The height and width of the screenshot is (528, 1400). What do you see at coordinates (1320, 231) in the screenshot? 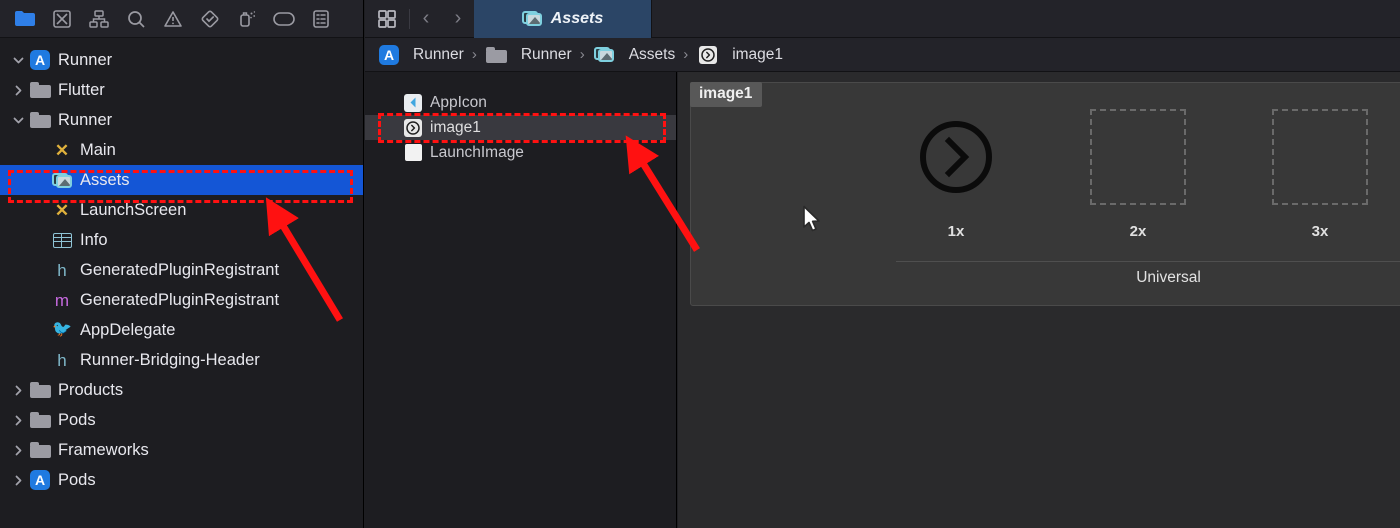
I see `asset-slot-label: 3x` at bounding box center [1320, 231].